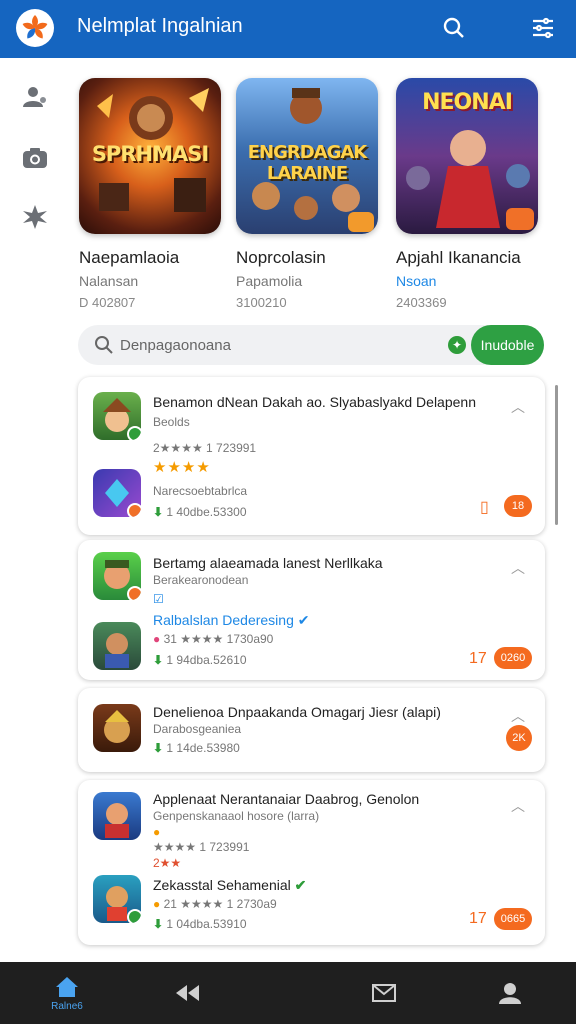 The height and width of the screenshot is (1024, 576). What do you see at coordinates (206, 660) in the screenshot?
I see `item-count: 1 94dba.52610` at bounding box center [206, 660].